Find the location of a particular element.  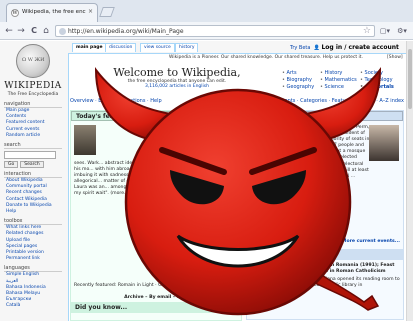

user-links: Try Beta 👤 Log in / create account is located at coordinates (344, 47).